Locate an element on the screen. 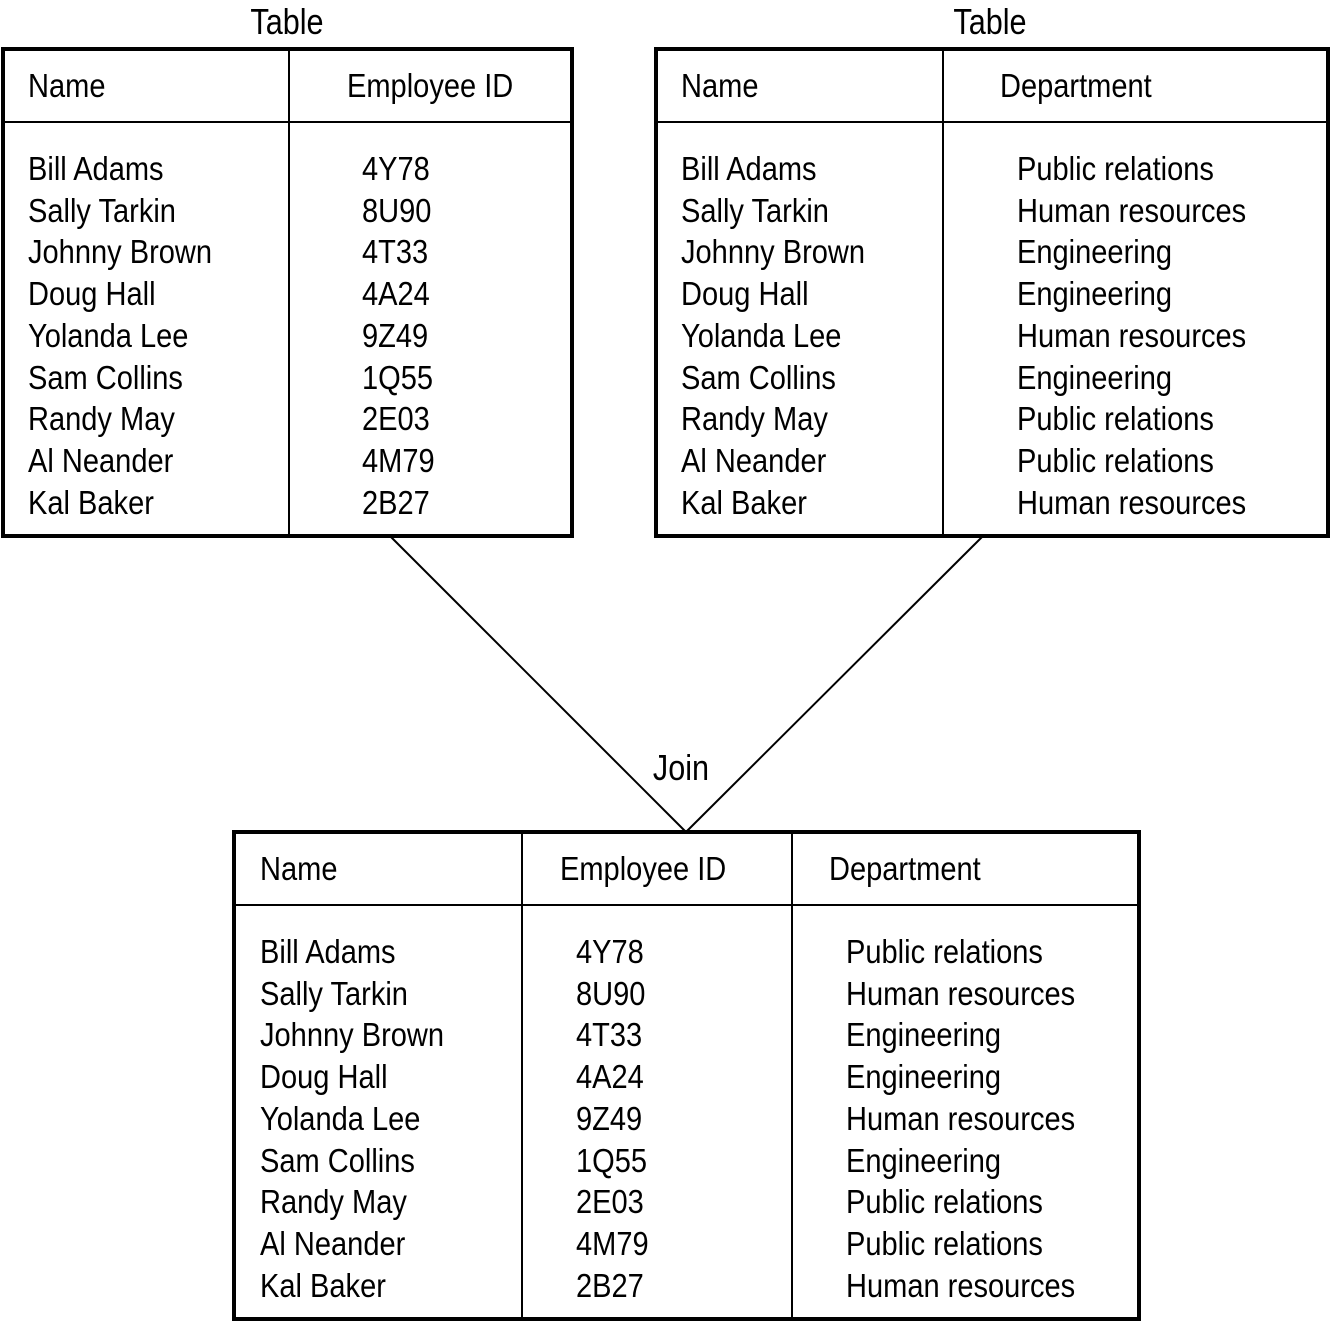  right-table-caption: Table is located at coordinates (990, 21).